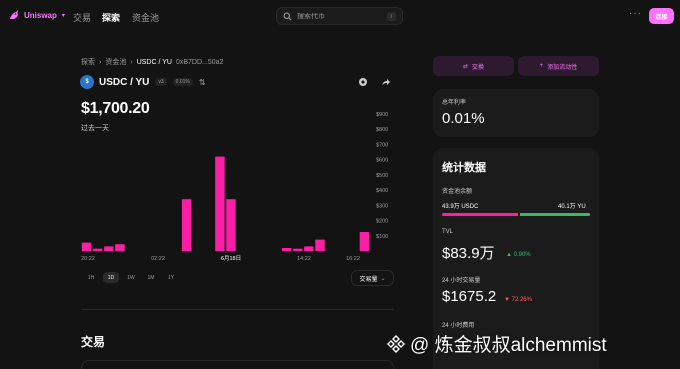 The height and width of the screenshot is (369, 680). I want to click on nav-link-trade: 交易, so click(82, 17).